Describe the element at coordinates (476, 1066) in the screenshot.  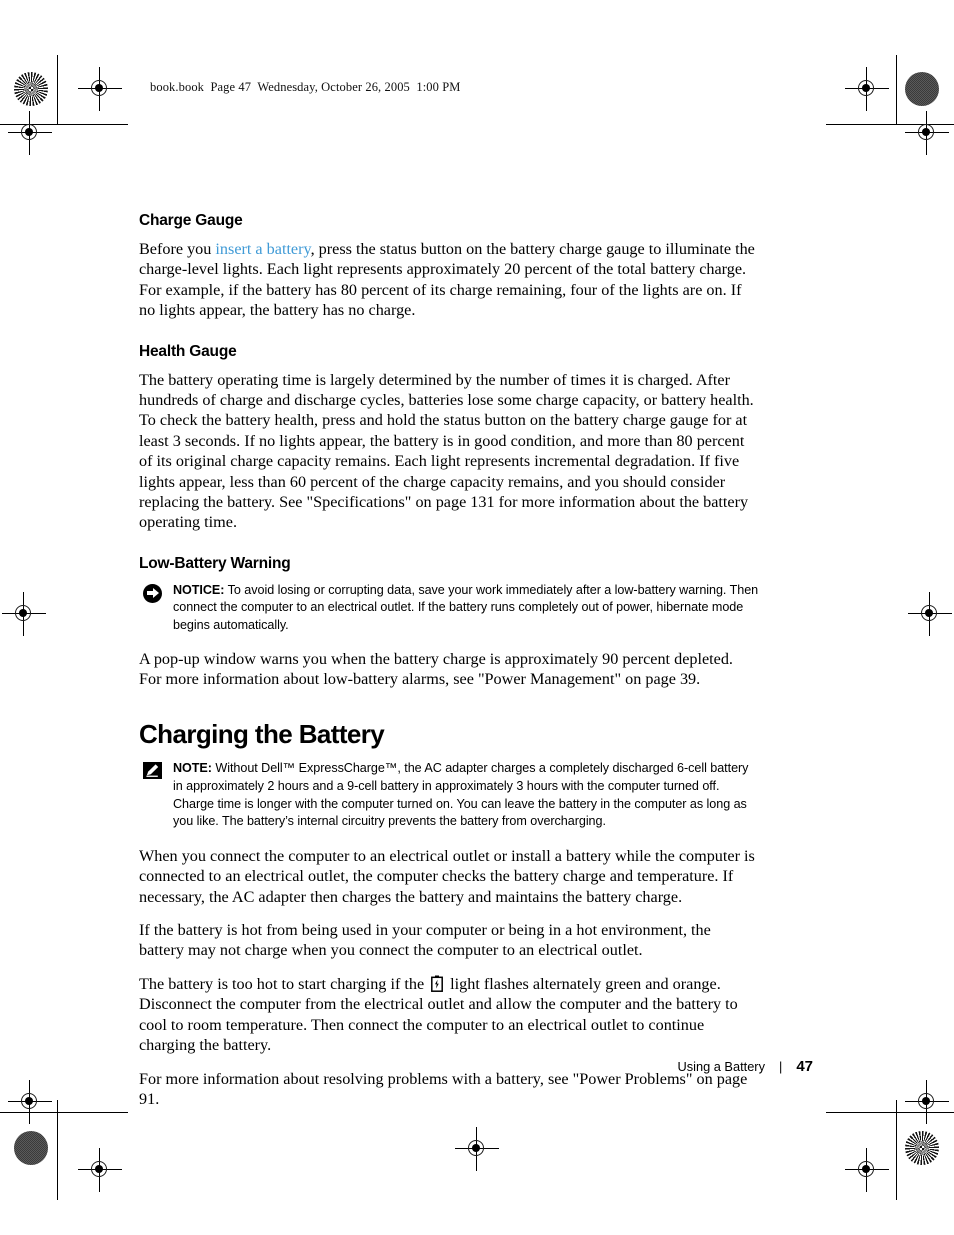
I see `page-footer: Using a Battery | 47` at that location.